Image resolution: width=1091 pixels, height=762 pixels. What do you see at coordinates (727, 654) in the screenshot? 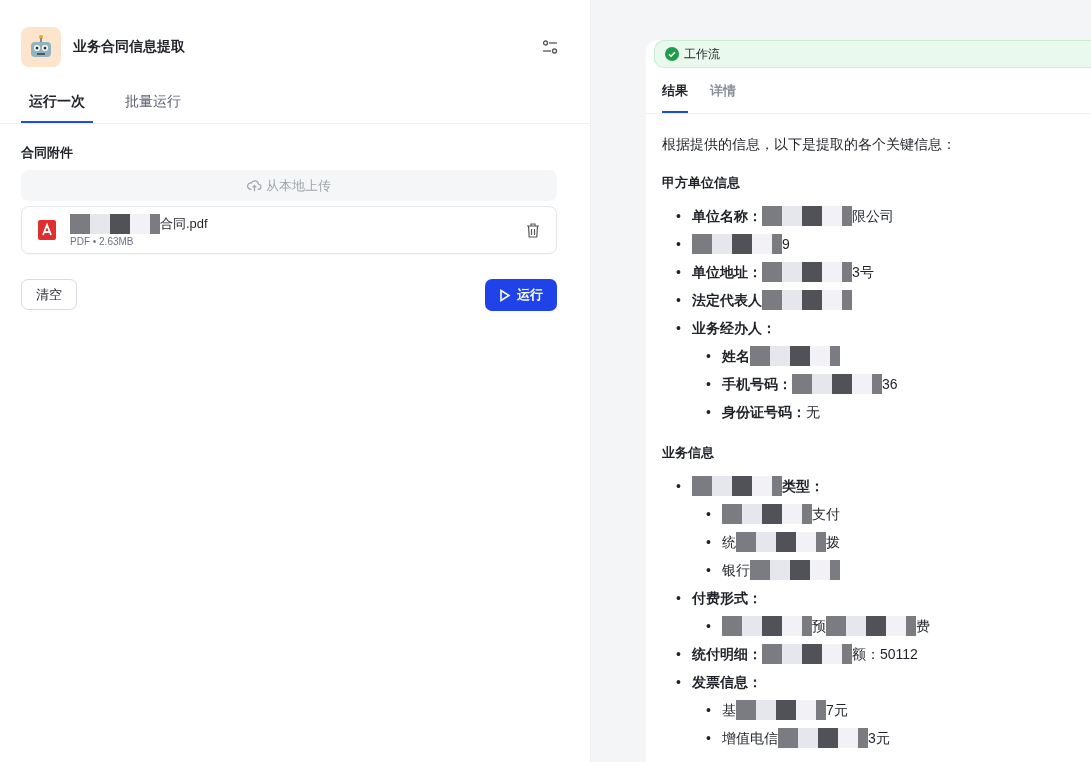
I see `field-label: 统付明细：` at bounding box center [727, 654].